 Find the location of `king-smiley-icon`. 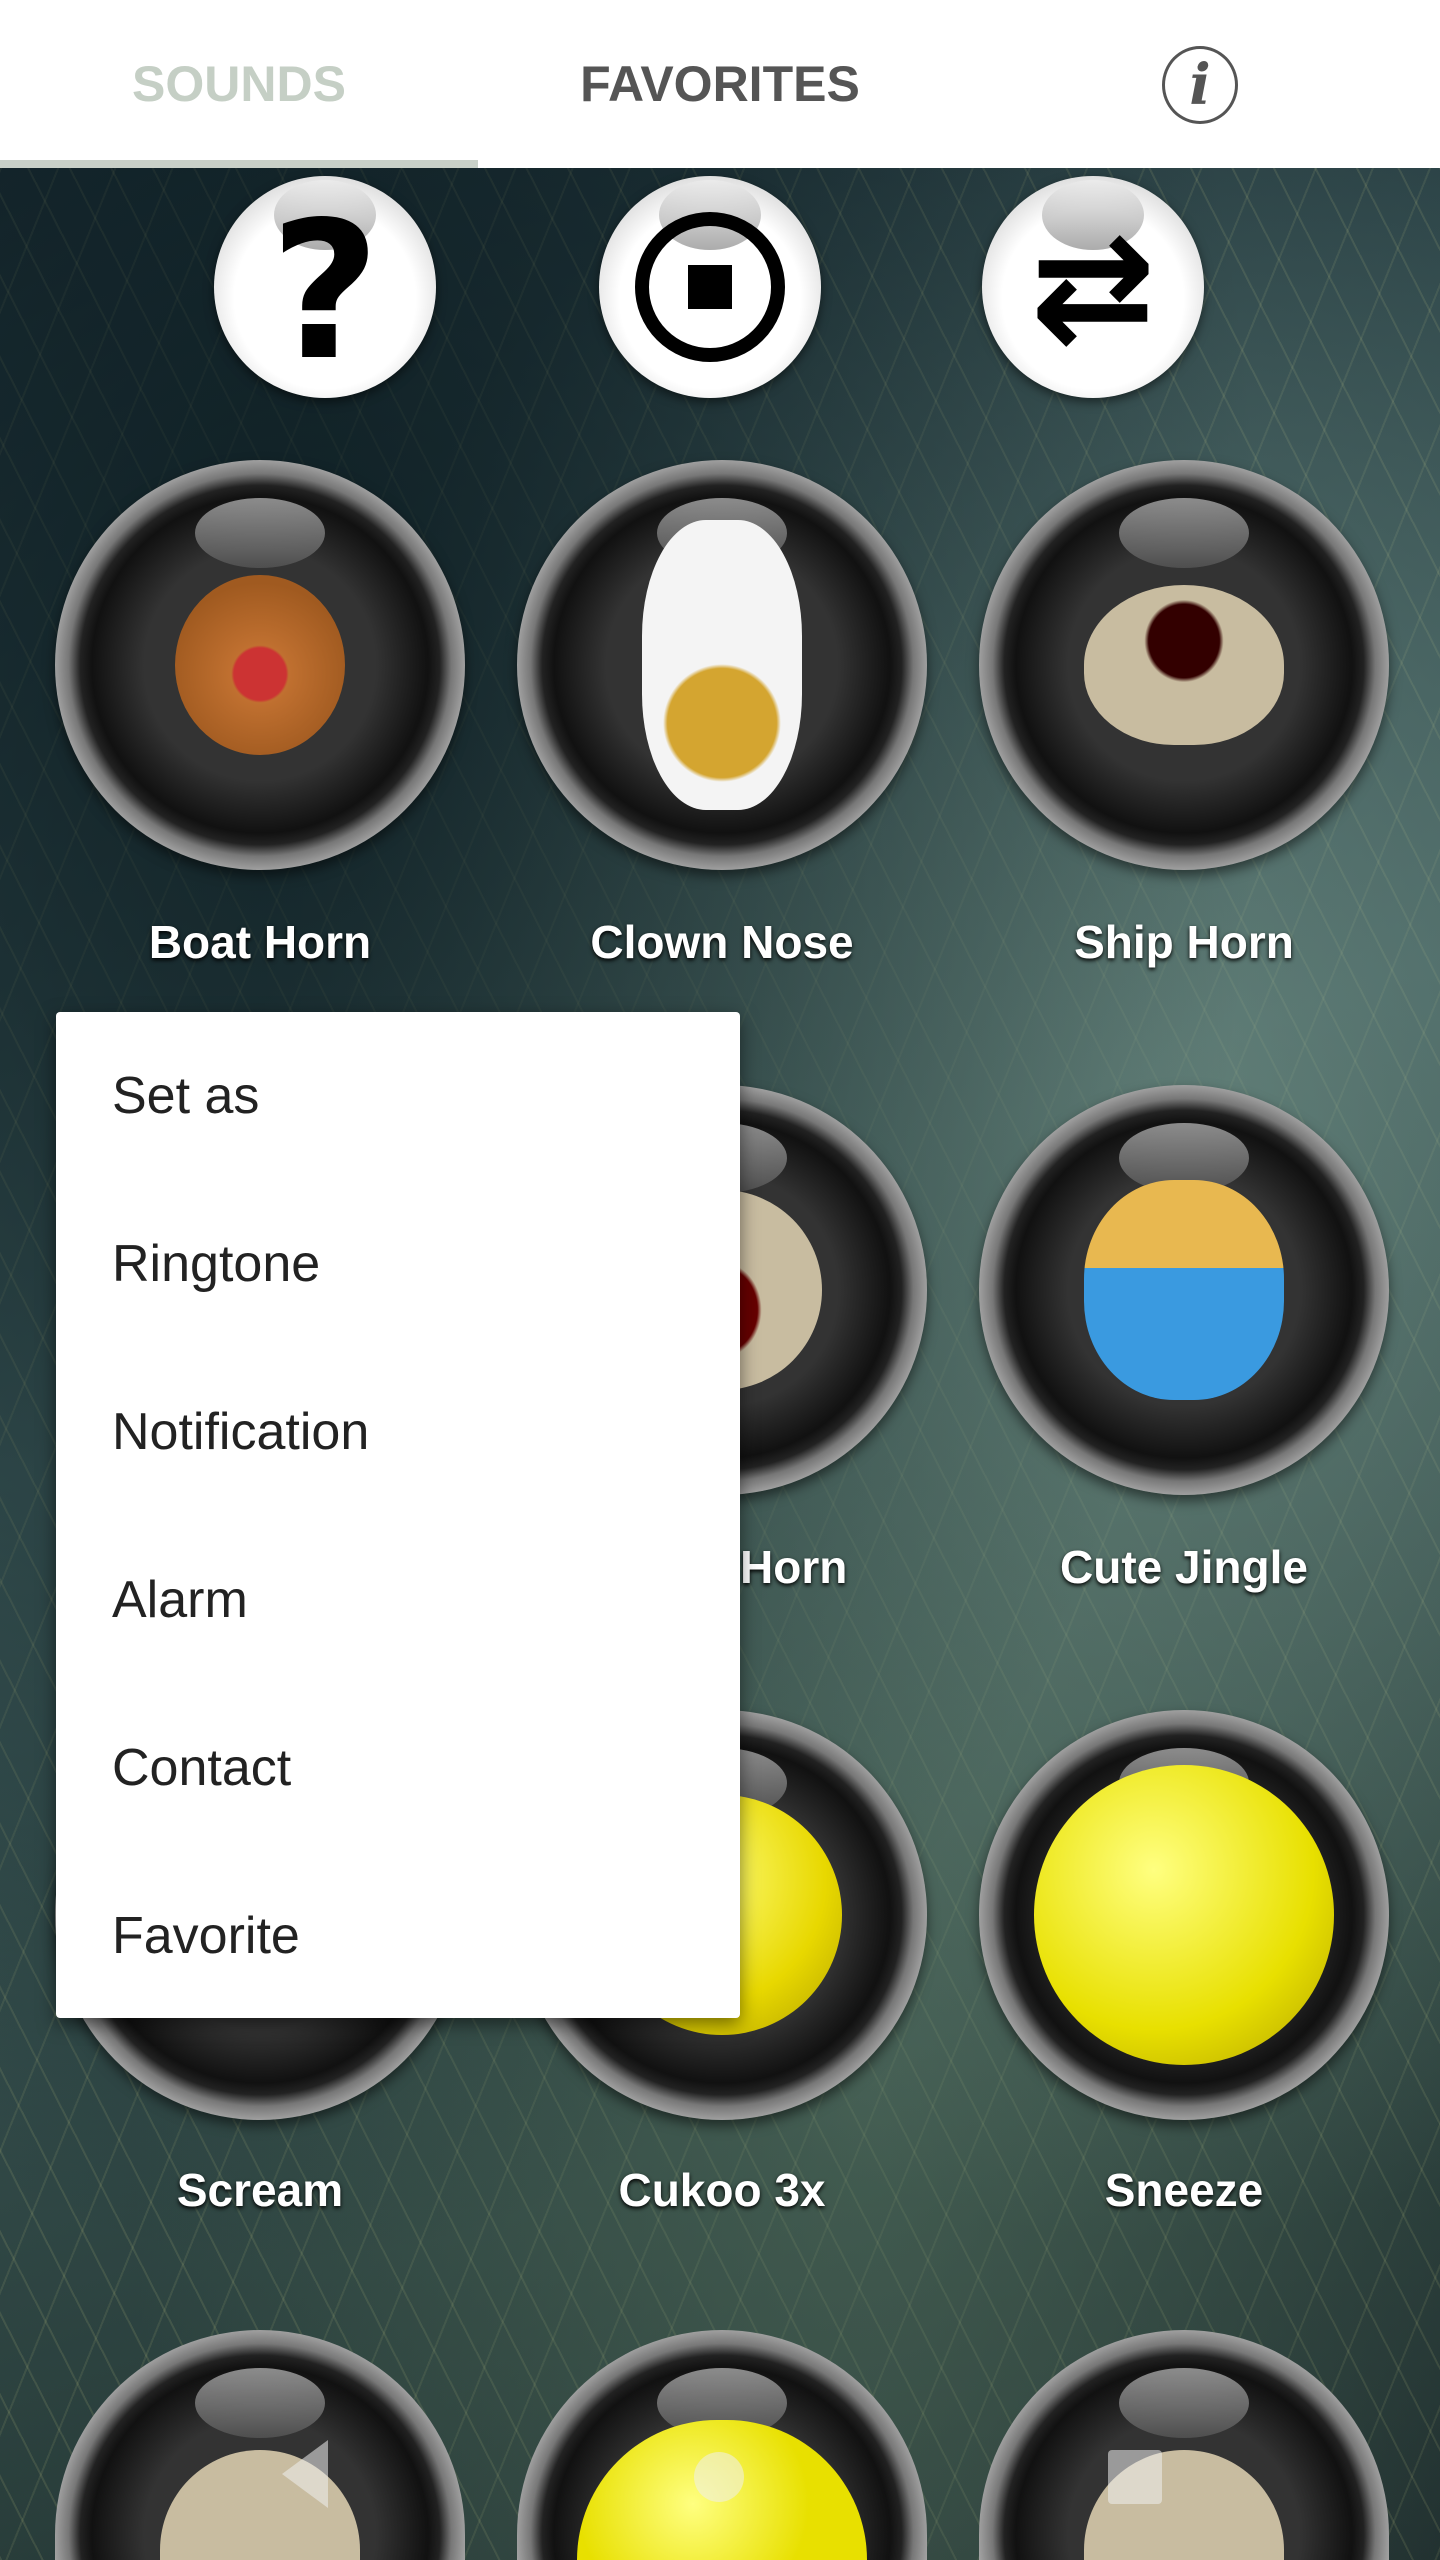

king-smiley-icon is located at coordinates (1184, 1290).